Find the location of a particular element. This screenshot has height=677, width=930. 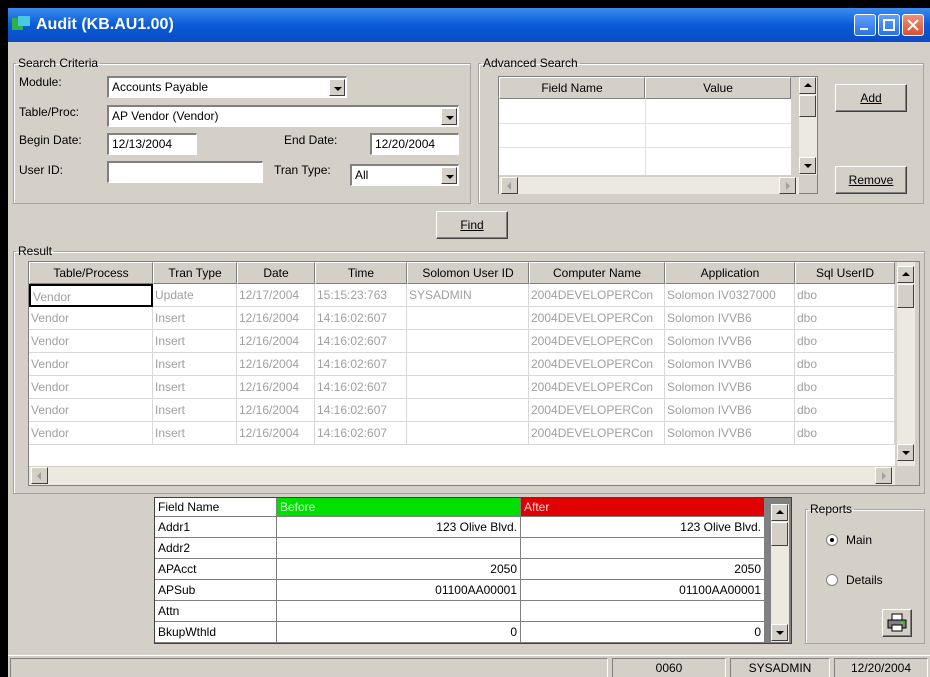

cell-after-value: 0 is located at coordinates (643, 632).